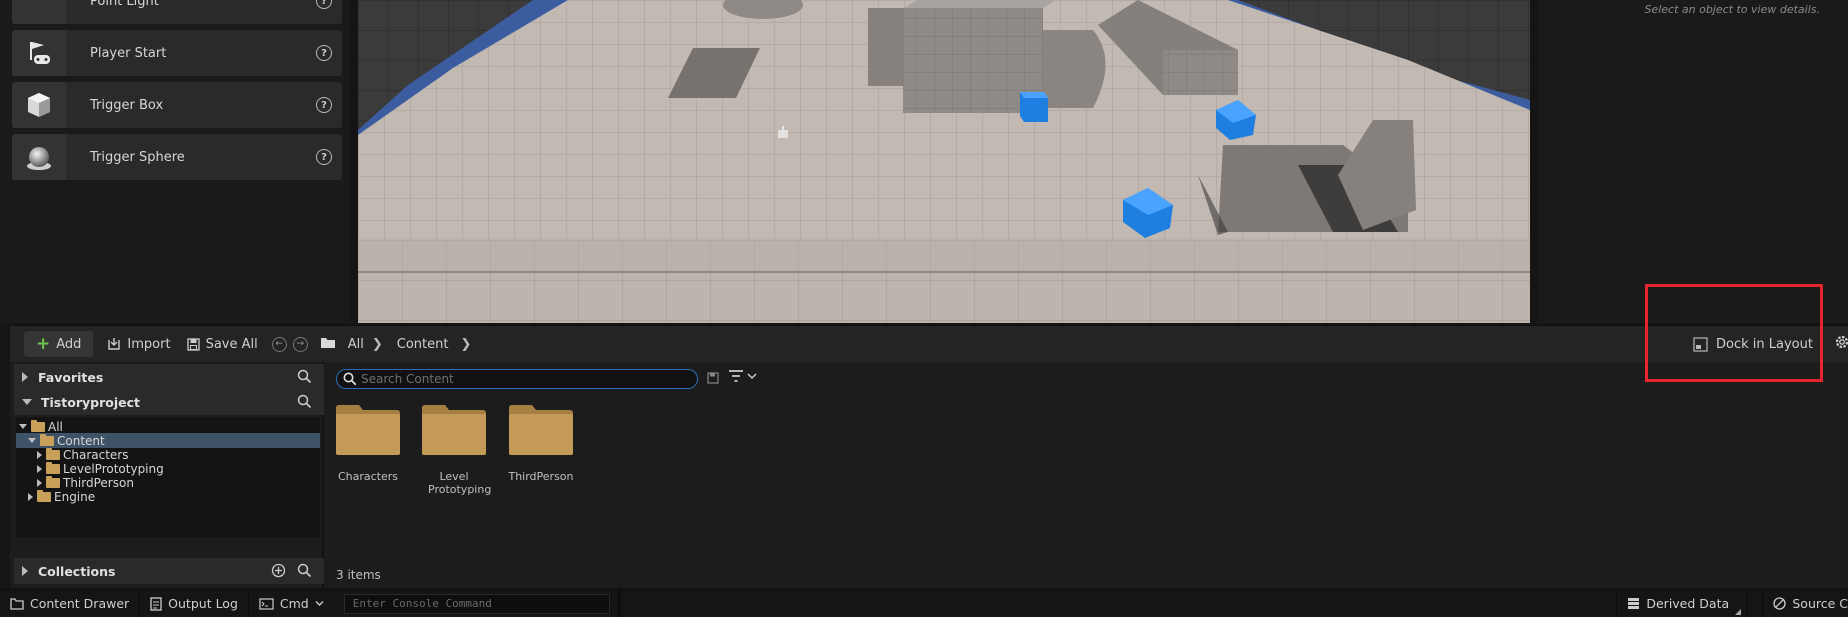 Image resolution: width=1848 pixels, height=617 pixels. I want to click on actor-label: Player Start, so click(128, 53).